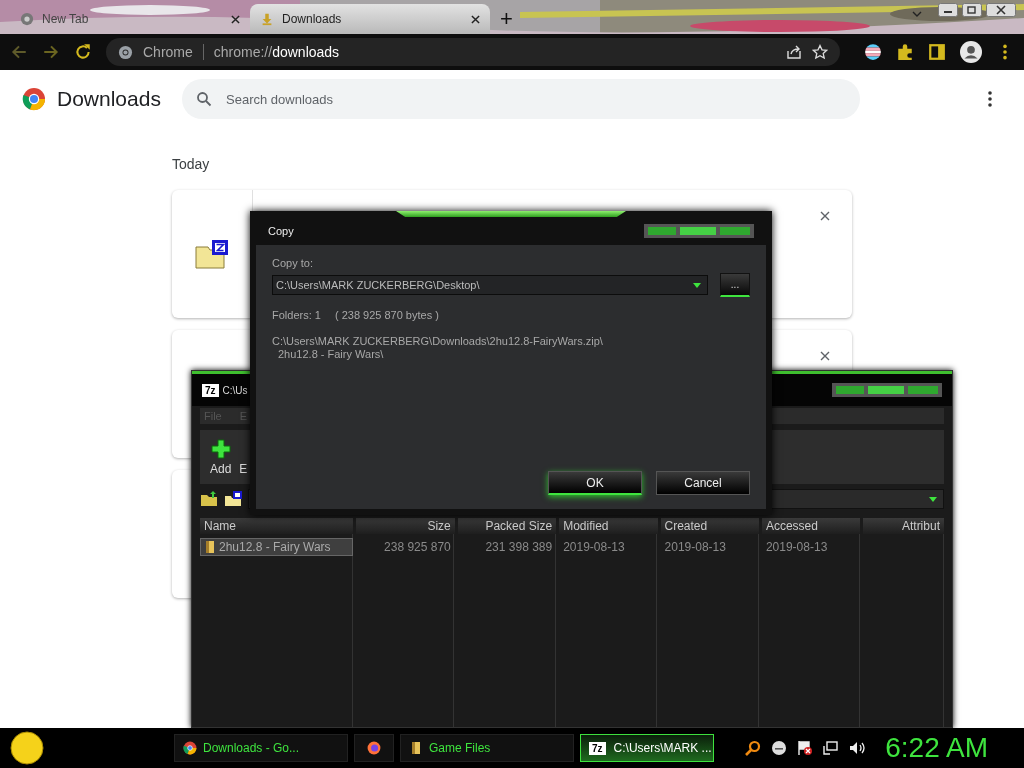  What do you see at coordinates (709, 526) in the screenshot?
I see `column-header: Created` at bounding box center [709, 526].